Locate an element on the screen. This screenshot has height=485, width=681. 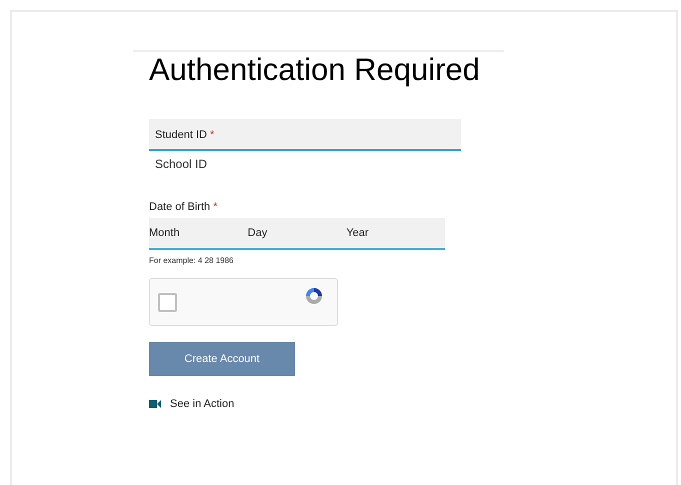
field-label: Student ID * is located at coordinates (184, 135).